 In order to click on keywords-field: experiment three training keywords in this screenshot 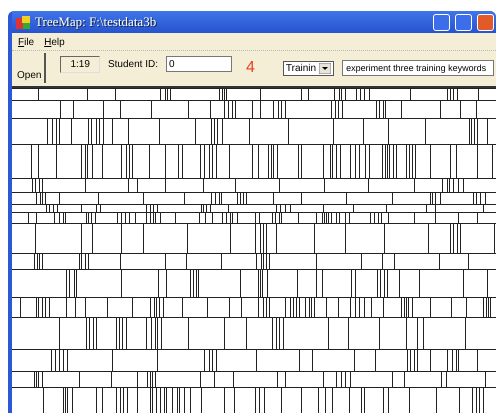, I will do `click(418, 68)`.